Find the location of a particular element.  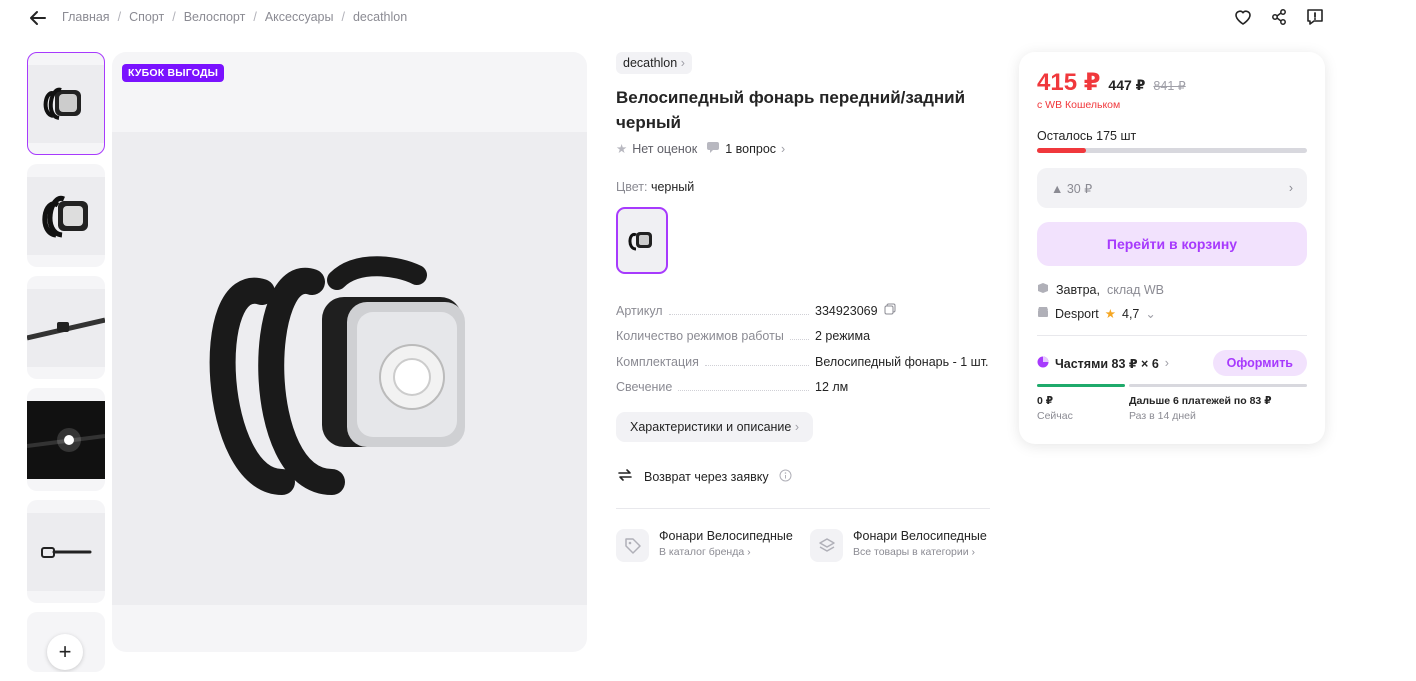

box-icon is located at coordinates (1043, 289).